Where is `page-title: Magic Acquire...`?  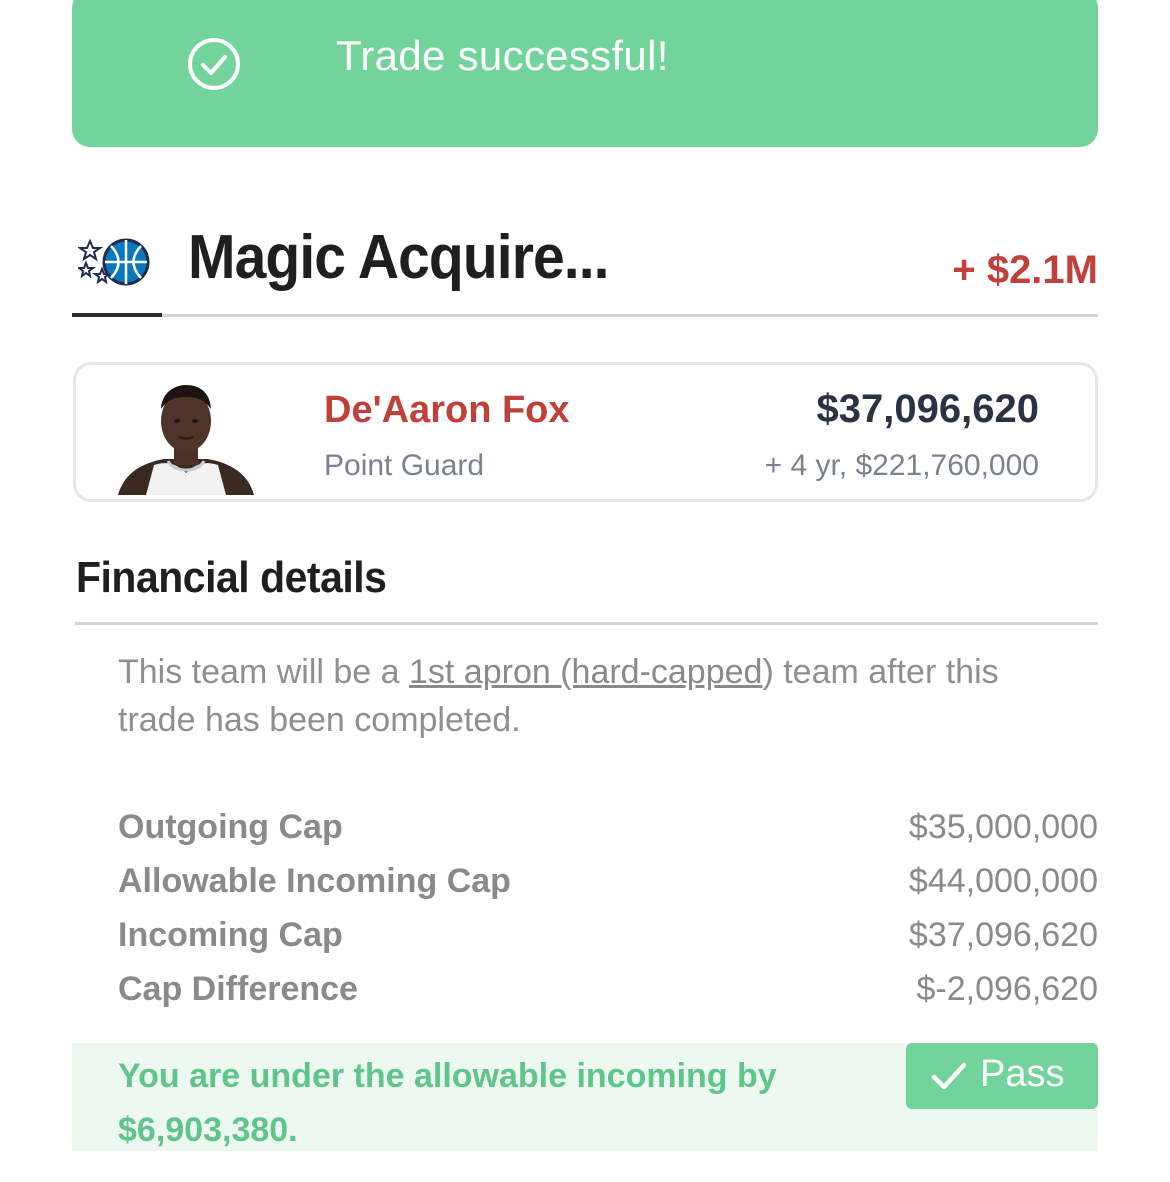
page-title: Magic Acquire... is located at coordinates (399, 257).